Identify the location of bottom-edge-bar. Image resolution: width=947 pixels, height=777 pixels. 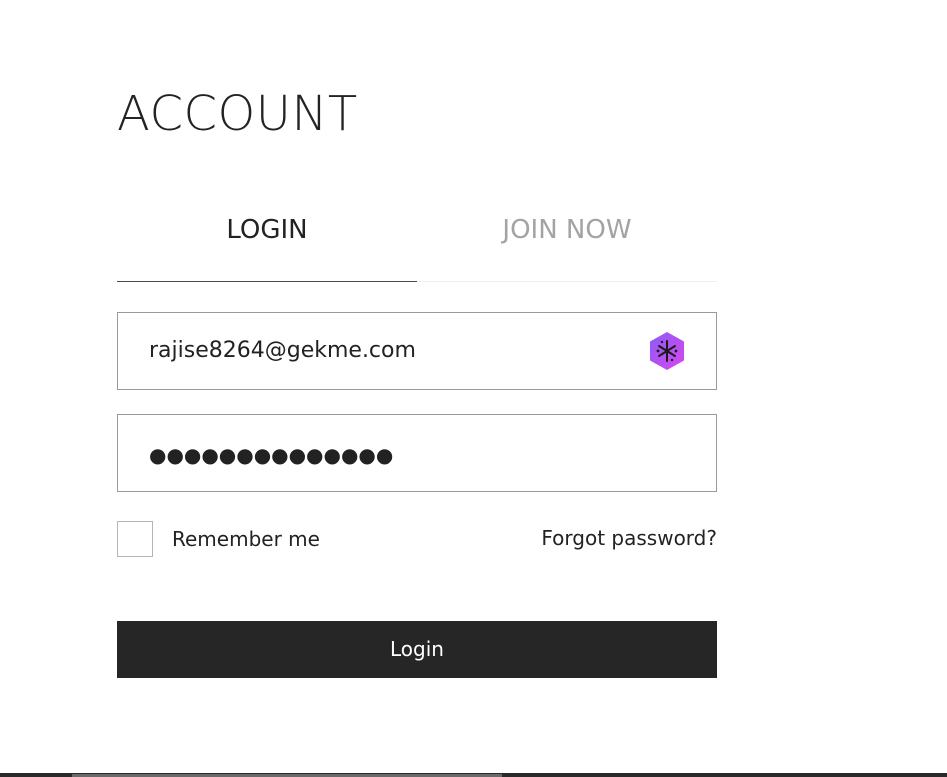
(473, 775).